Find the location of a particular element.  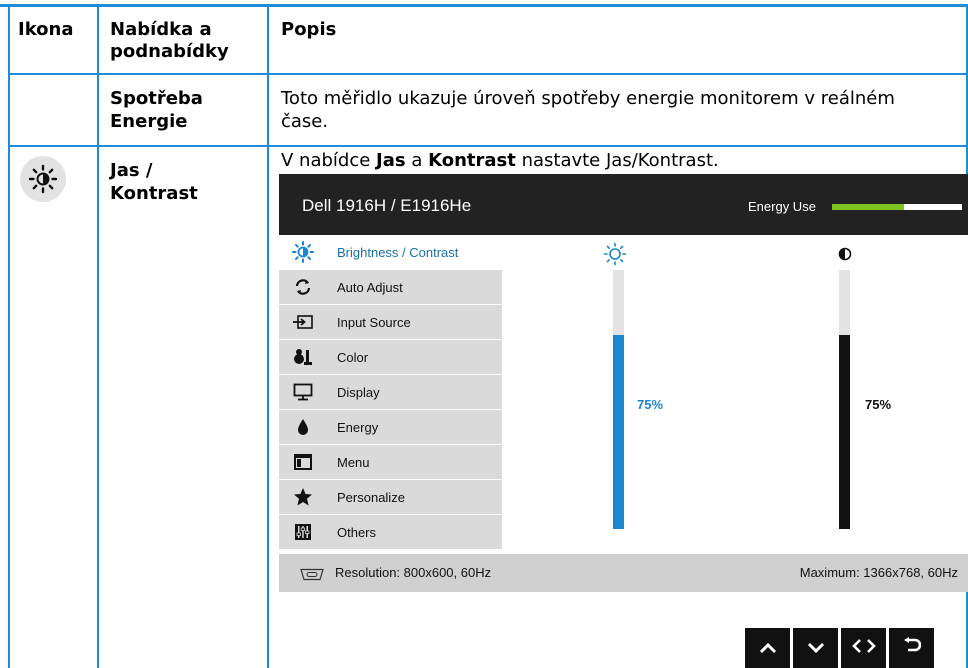

row-brightness-menu: Jas / Kontrast is located at coordinates (154, 182).